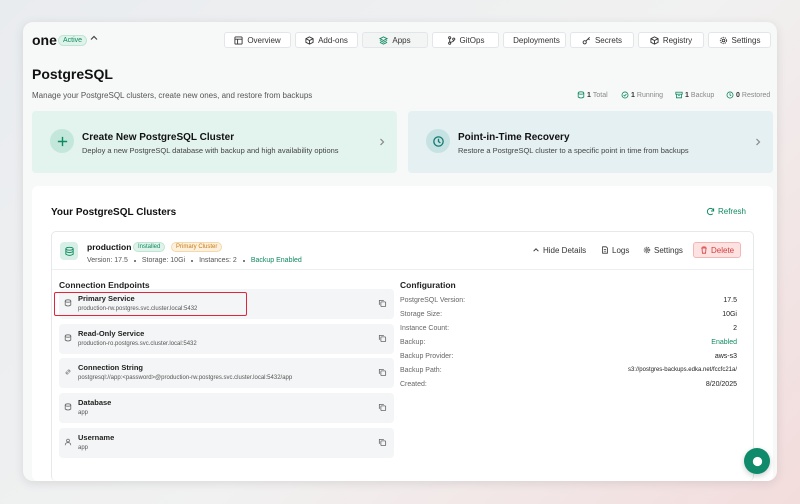 Image resolution: width=800 pixels, height=504 pixels. I want to click on config-label: PostgreSQL Version:, so click(433, 300).